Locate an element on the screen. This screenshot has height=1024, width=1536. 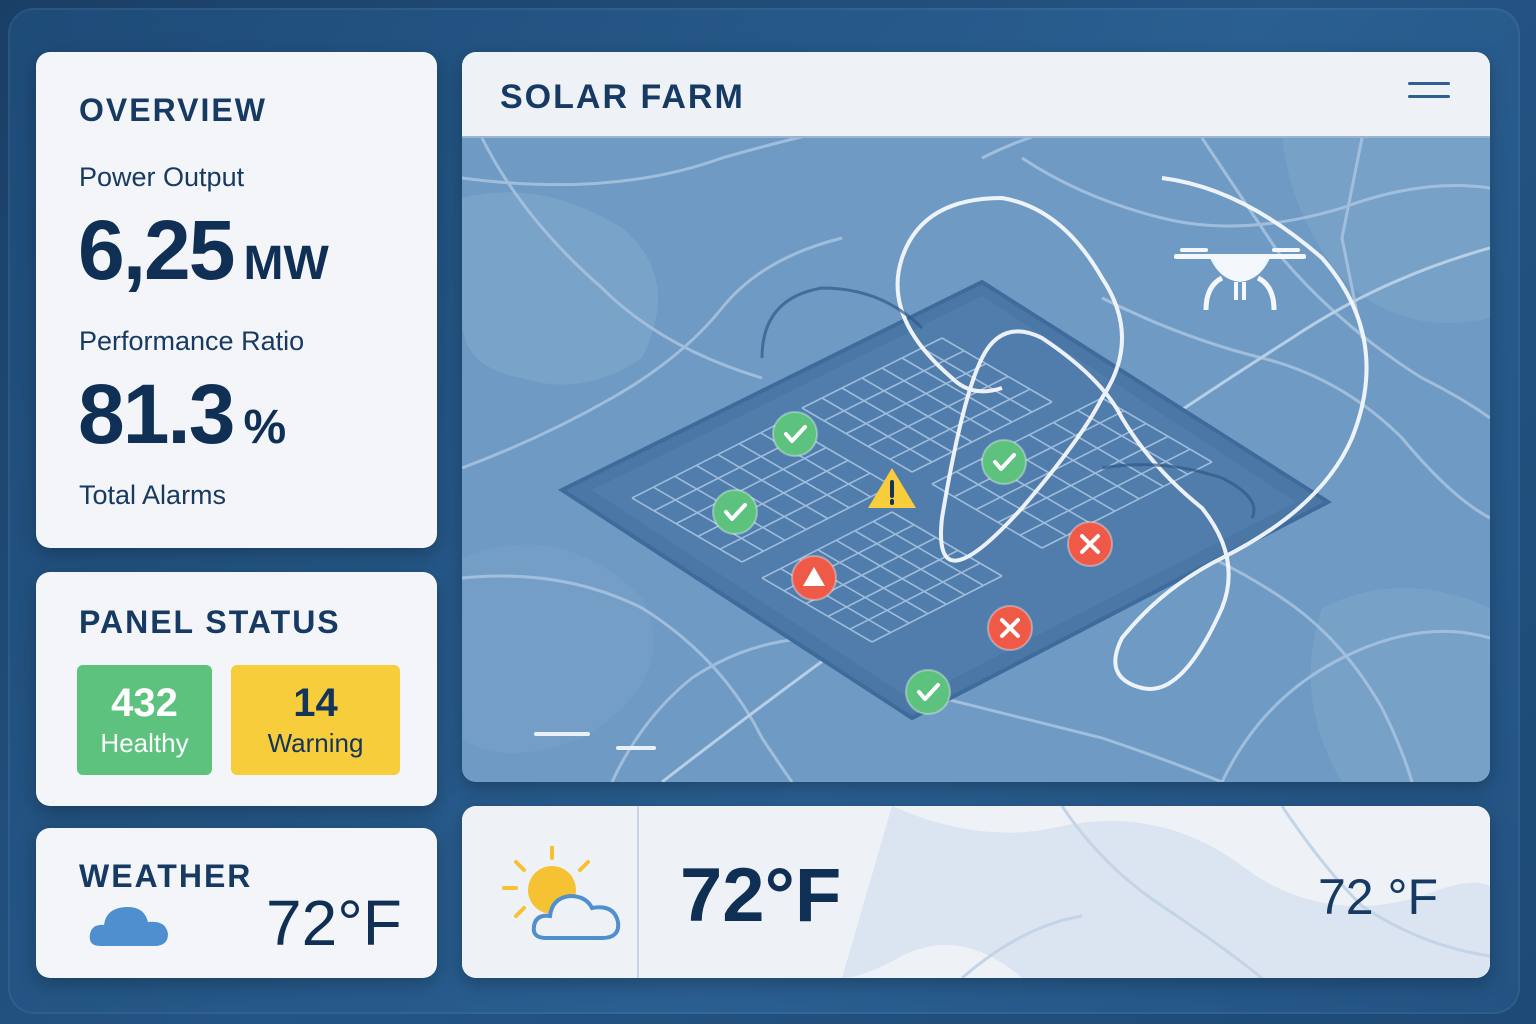
hamburger-menu-icon is located at coordinates (1429, 95).